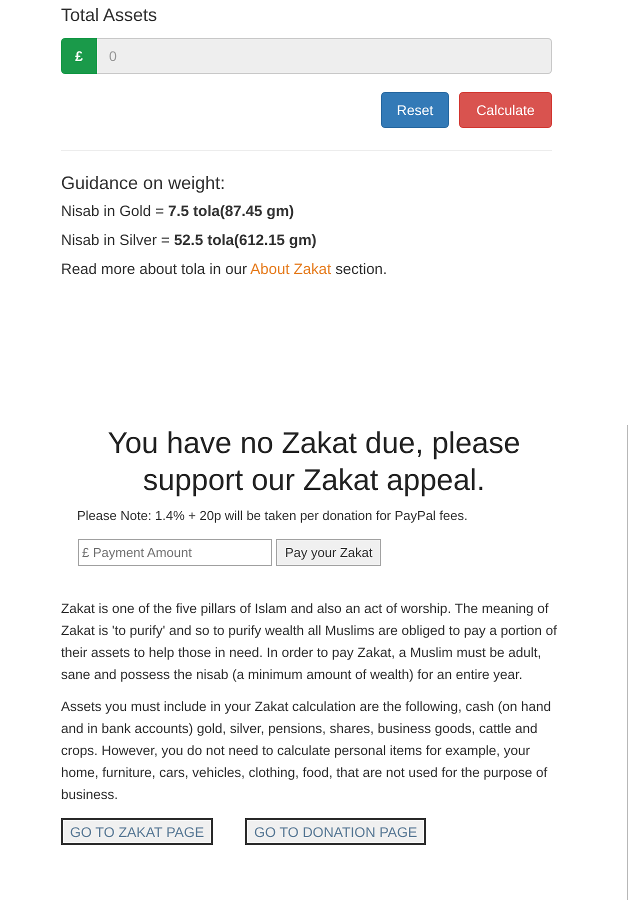 This screenshot has width=628, height=900. What do you see at coordinates (175, 552) in the screenshot?
I see `payment-amount-field: £ Payment Amount` at bounding box center [175, 552].